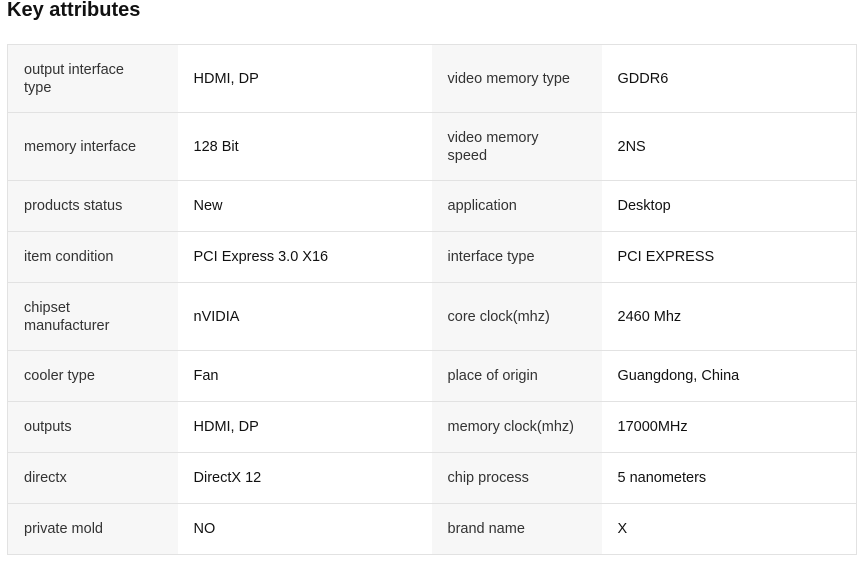  What do you see at coordinates (304, 257) in the screenshot?
I see `attribute-value: PCI Express 3.0 X16` at bounding box center [304, 257].